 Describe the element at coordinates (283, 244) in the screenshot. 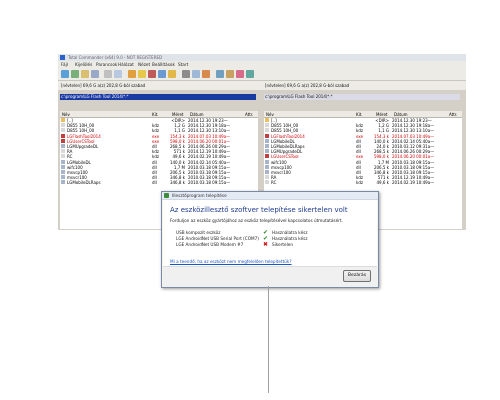

I see `driver-status: Sikertelen` at that location.